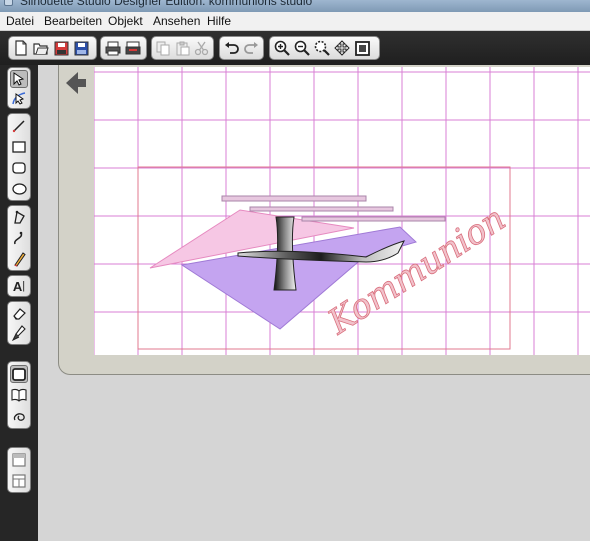 The height and width of the screenshot is (541, 590). Describe the element at coordinates (19, 323) in the screenshot. I see `erase-tool-group` at that location.